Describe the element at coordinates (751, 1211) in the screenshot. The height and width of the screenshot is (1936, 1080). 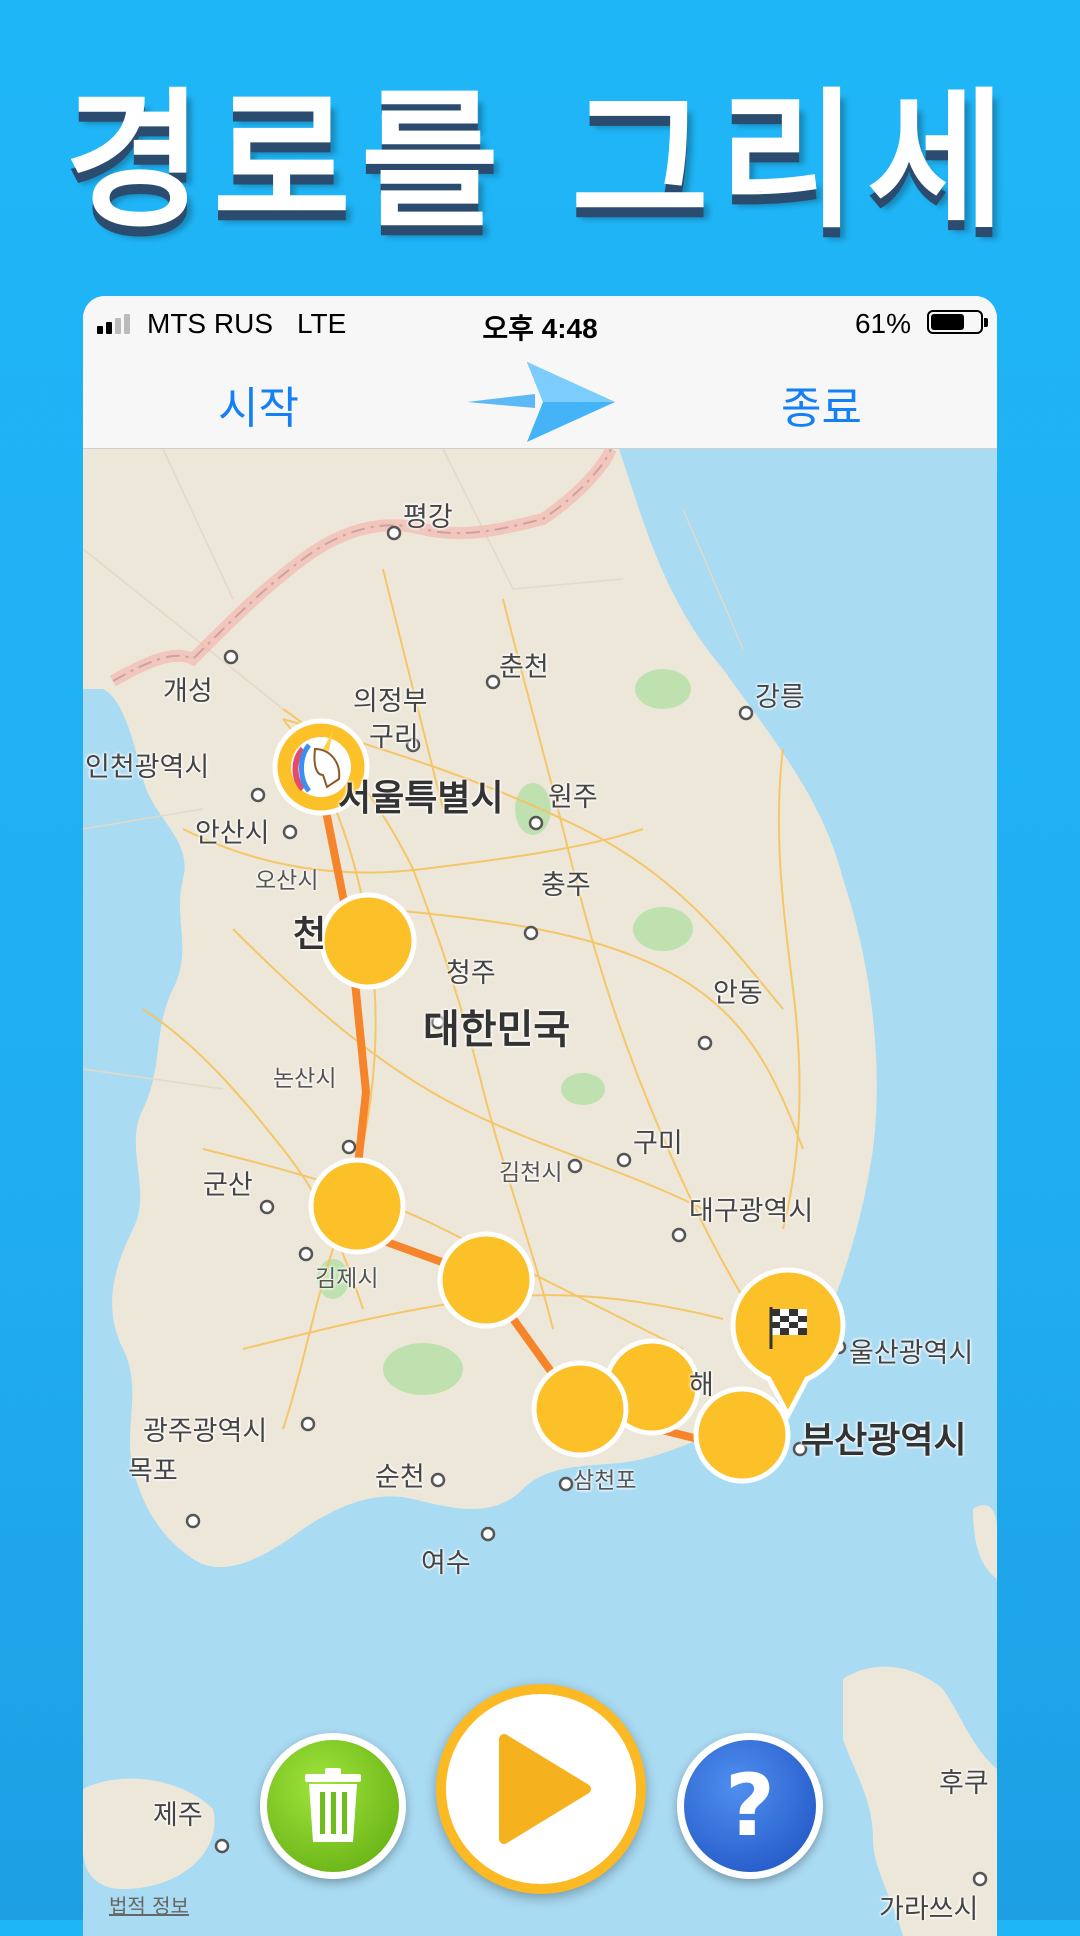
I see `city-label: 대구광역시` at that location.